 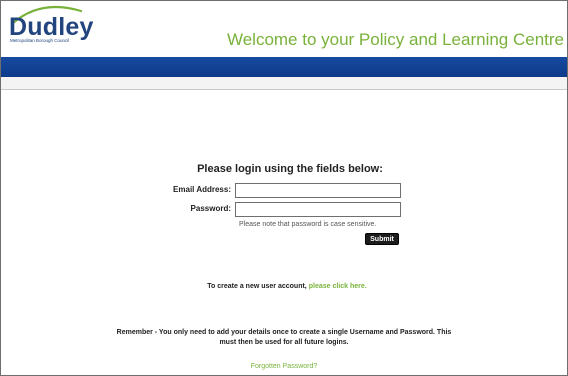 I want to click on submit-button: Submit, so click(x=382, y=239).